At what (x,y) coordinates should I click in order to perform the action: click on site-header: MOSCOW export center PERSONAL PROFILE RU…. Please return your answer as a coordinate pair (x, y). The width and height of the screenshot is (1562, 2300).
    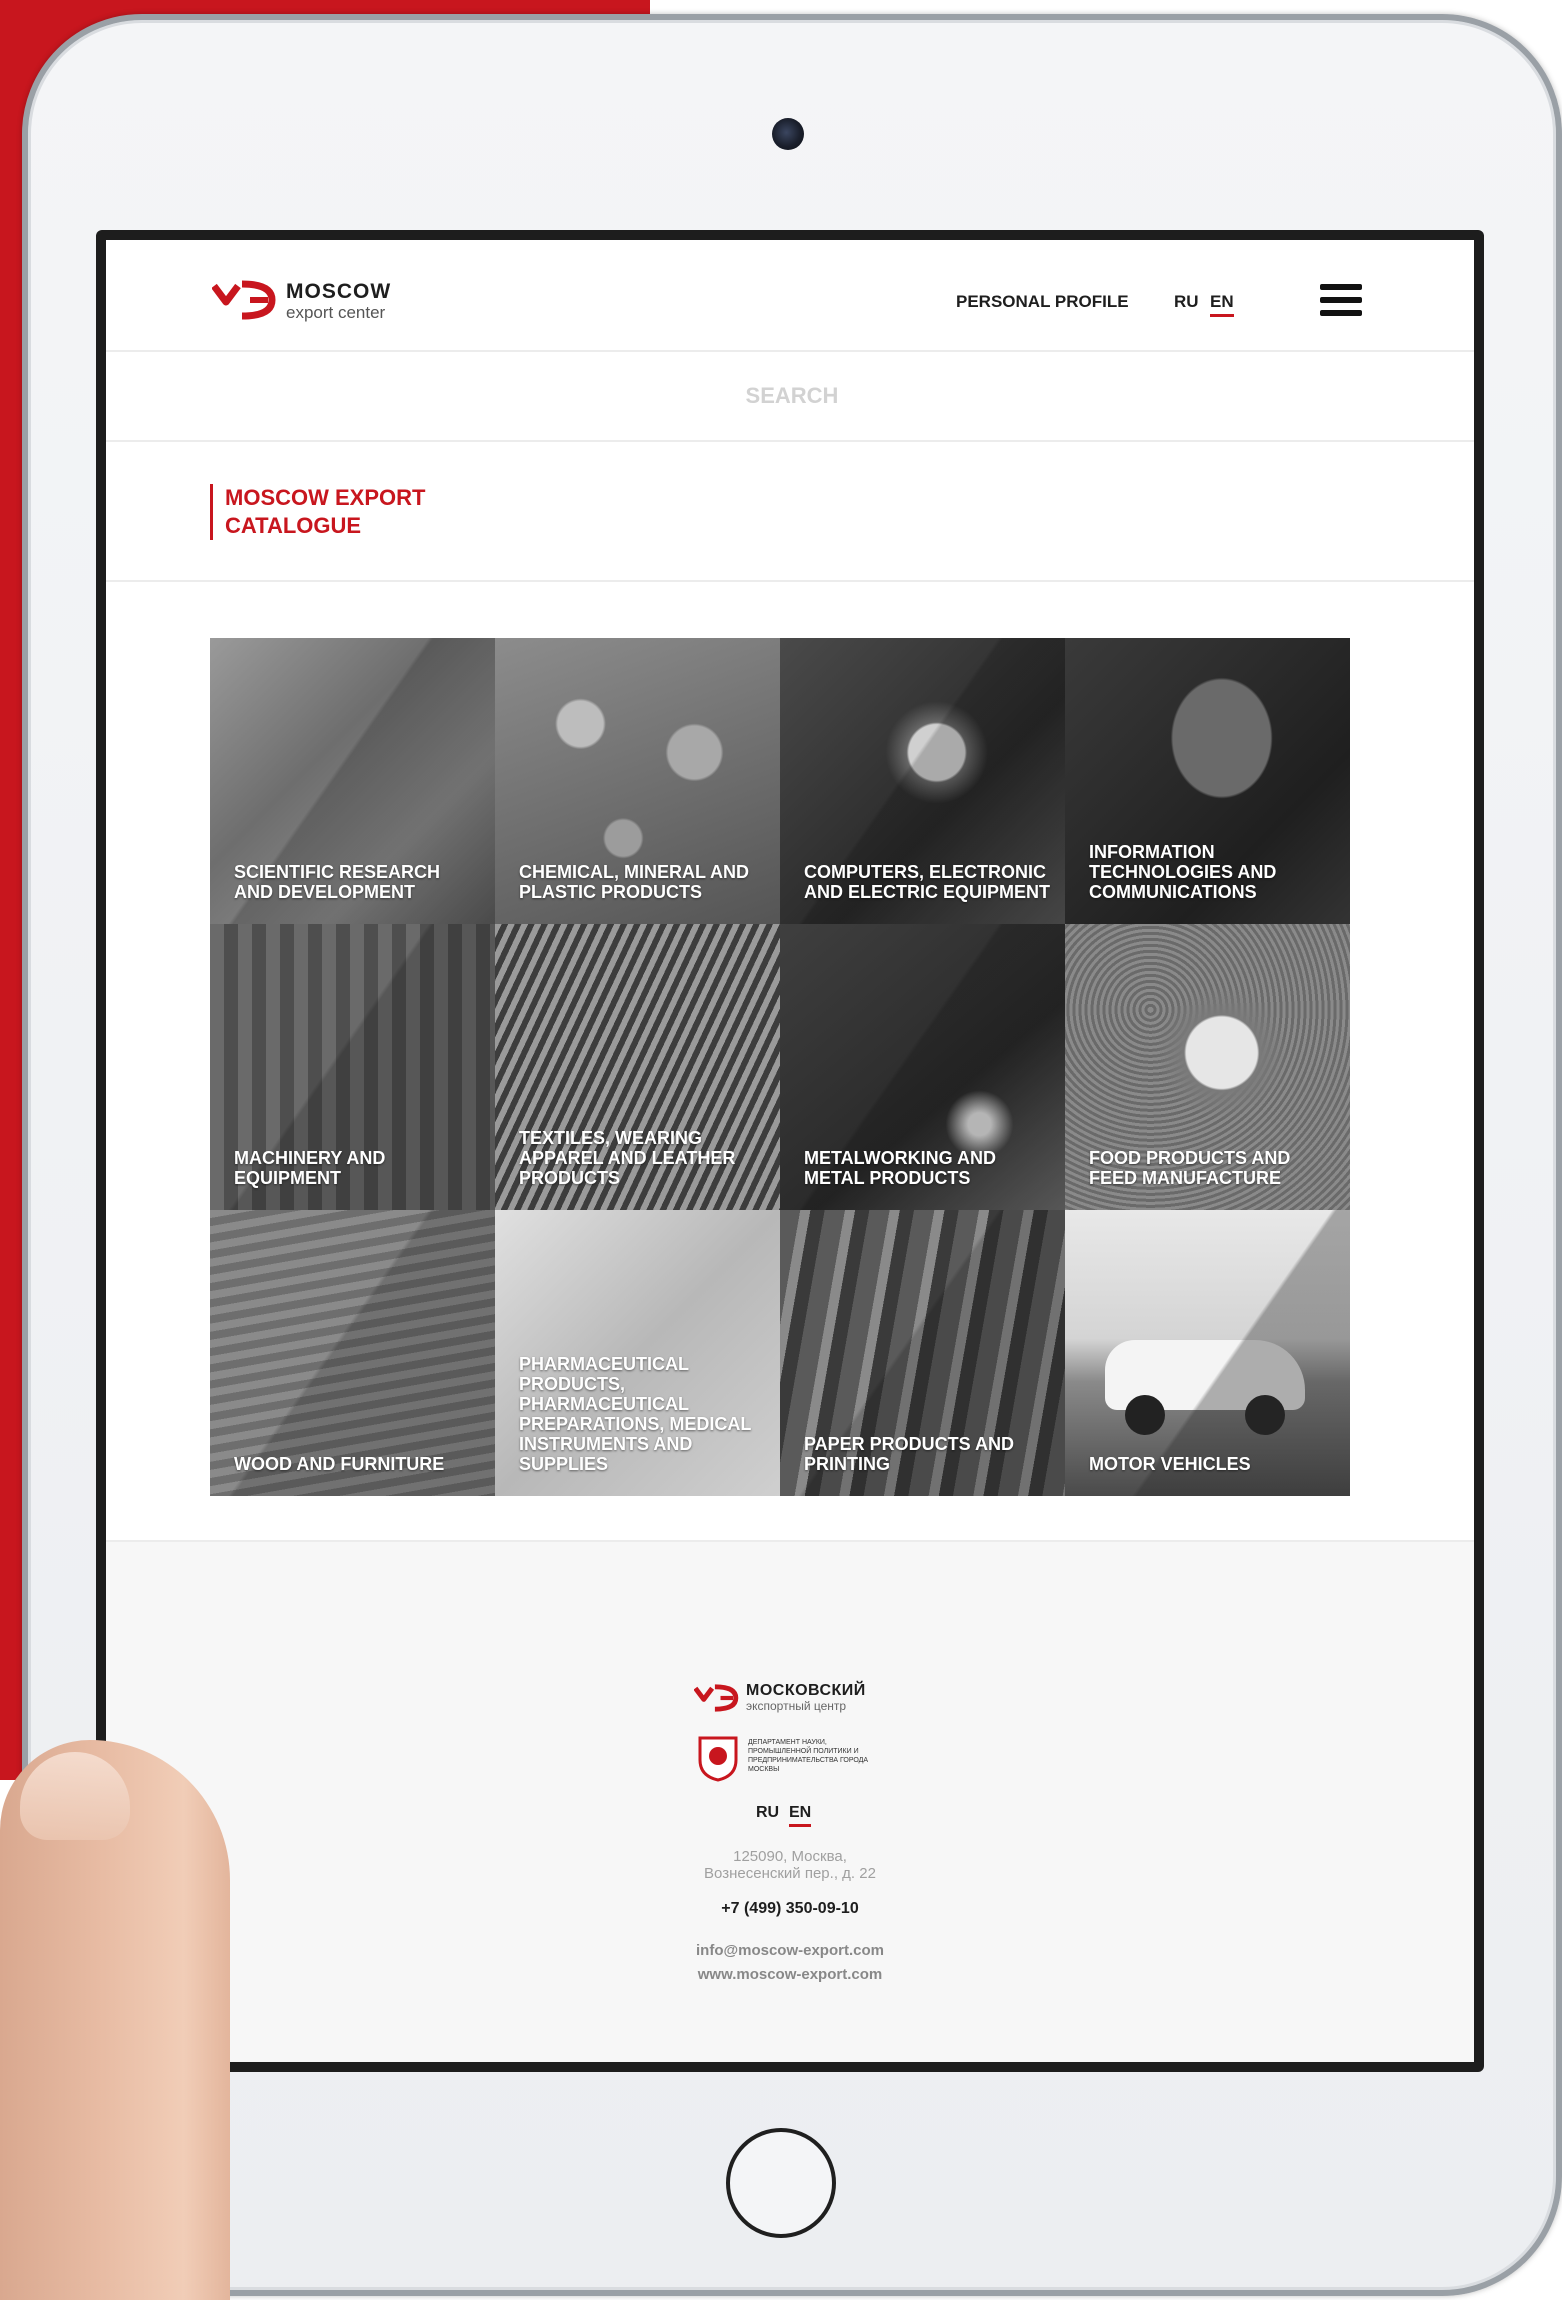
    Looking at the image, I should click on (790, 296).